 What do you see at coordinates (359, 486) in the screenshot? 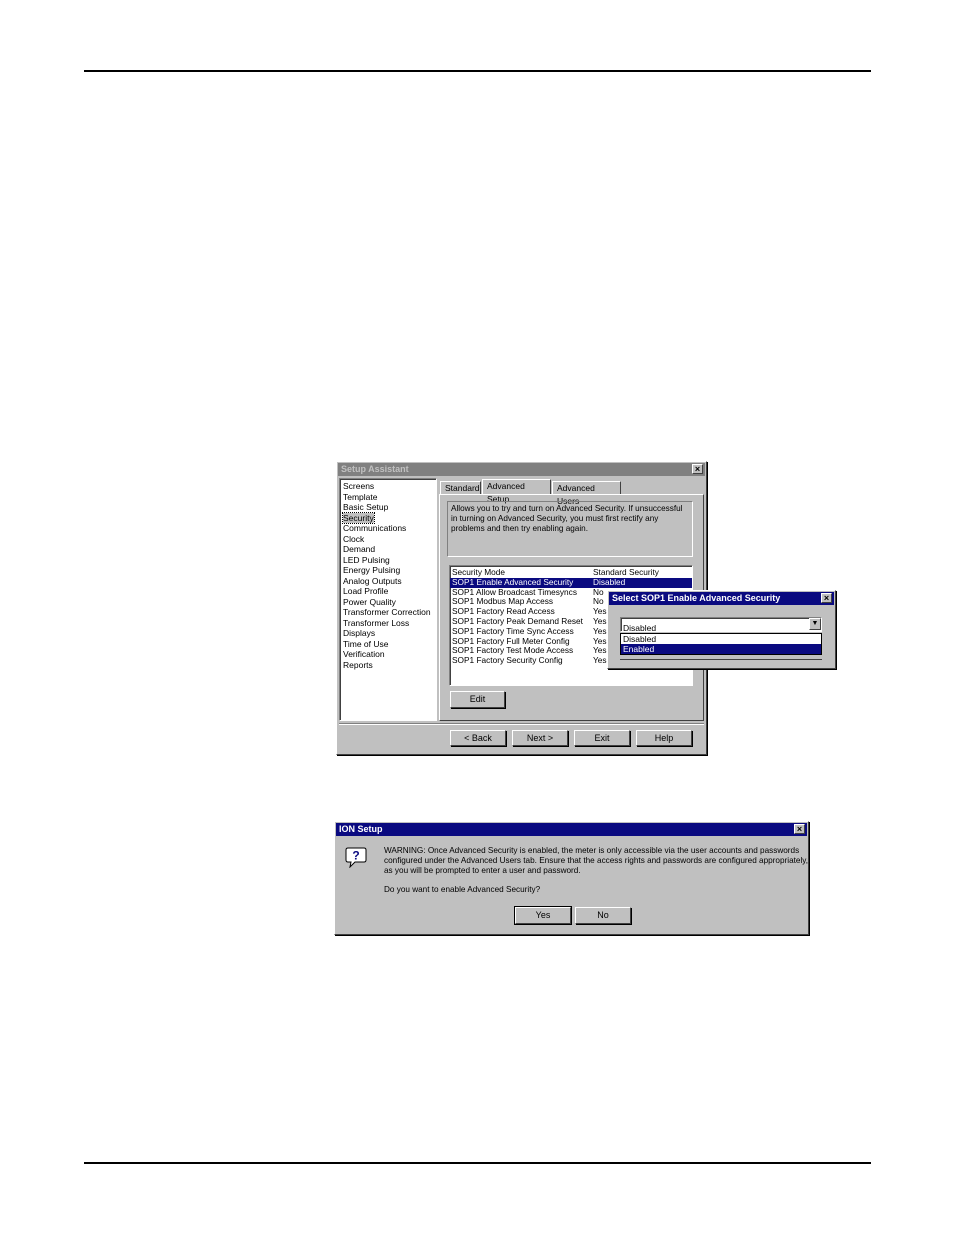
I see `sidebar-item-label: Screens` at bounding box center [359, 486].